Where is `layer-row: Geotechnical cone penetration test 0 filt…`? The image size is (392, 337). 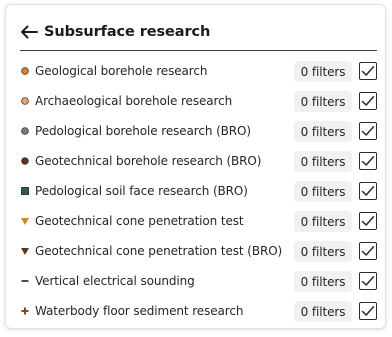
layer-row: Geotechnical cone penetration test 0 filt… is located at coordinates (200, 221).